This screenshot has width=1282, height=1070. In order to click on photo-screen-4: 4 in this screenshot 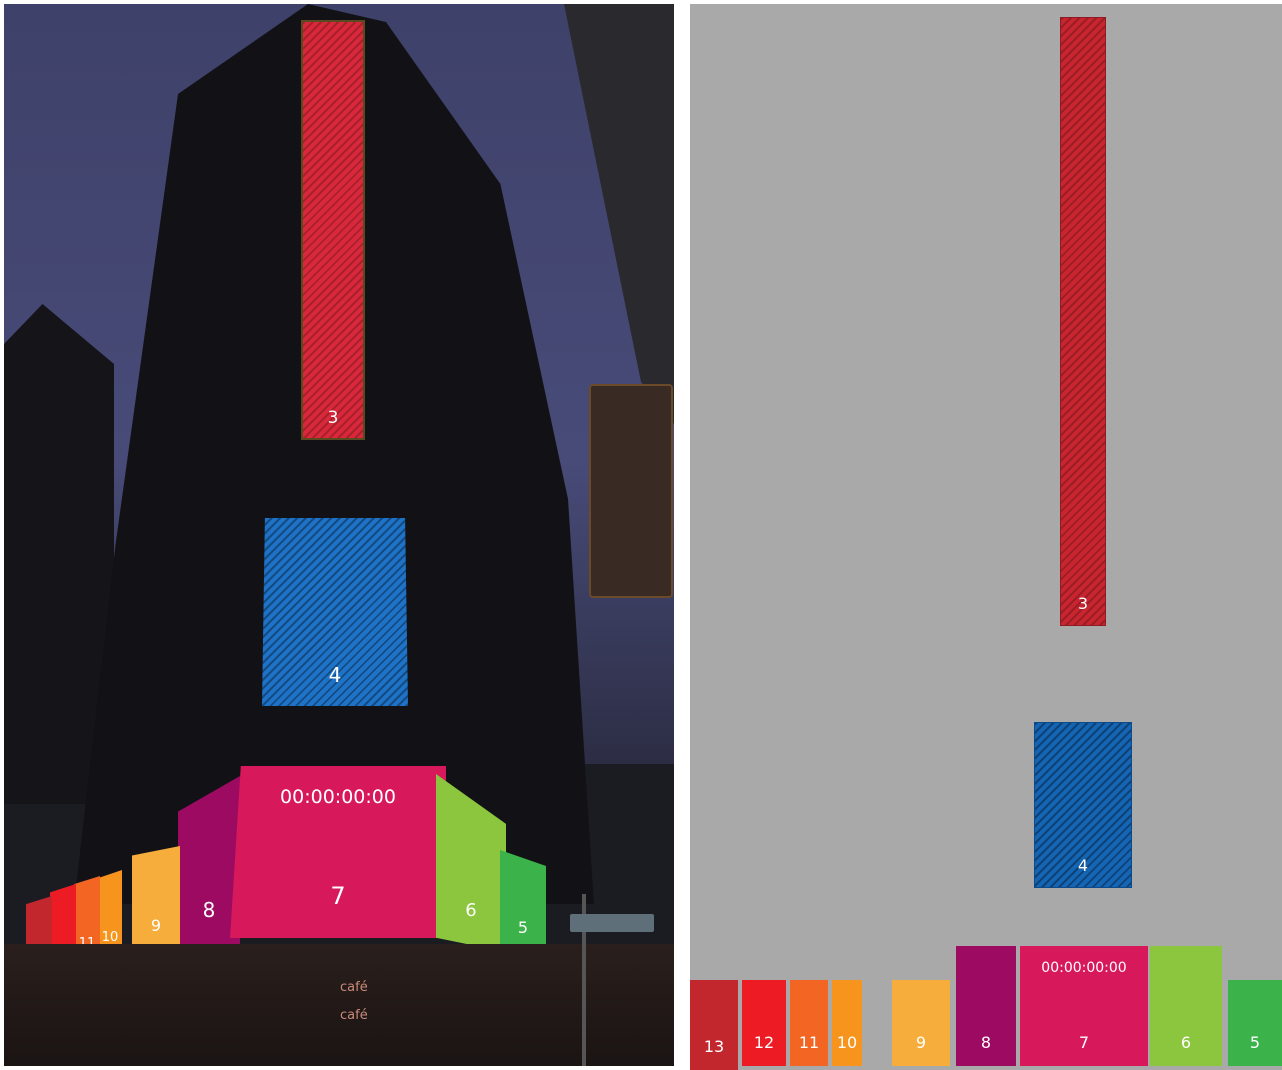, I will do `click(335, 612)`.